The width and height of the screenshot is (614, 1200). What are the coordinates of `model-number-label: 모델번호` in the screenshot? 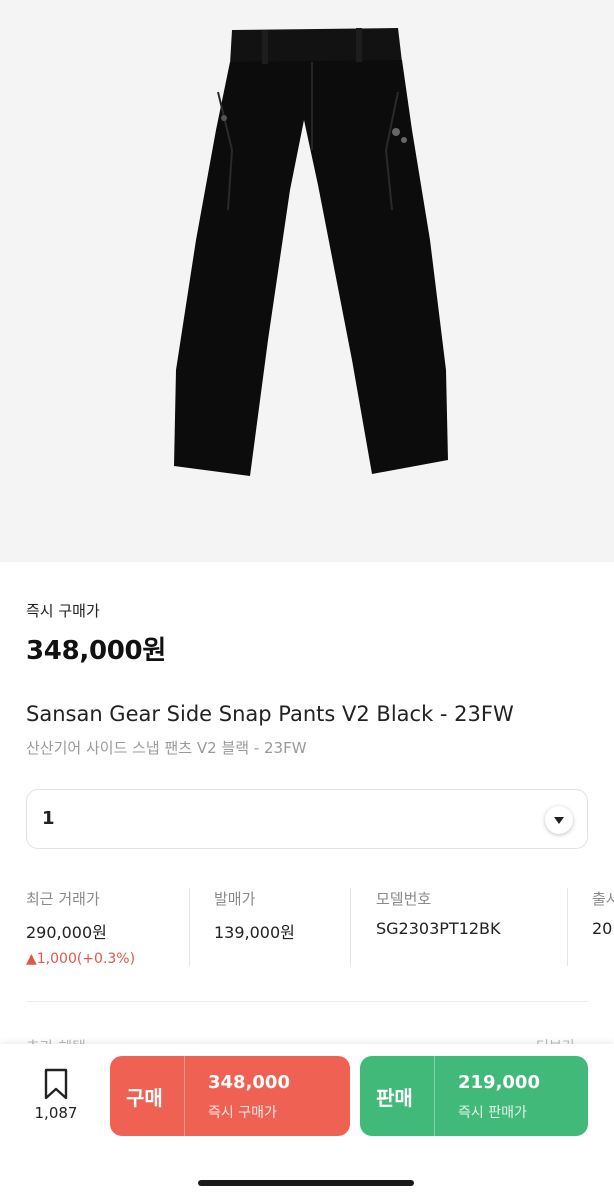 It's located at (404, 899).